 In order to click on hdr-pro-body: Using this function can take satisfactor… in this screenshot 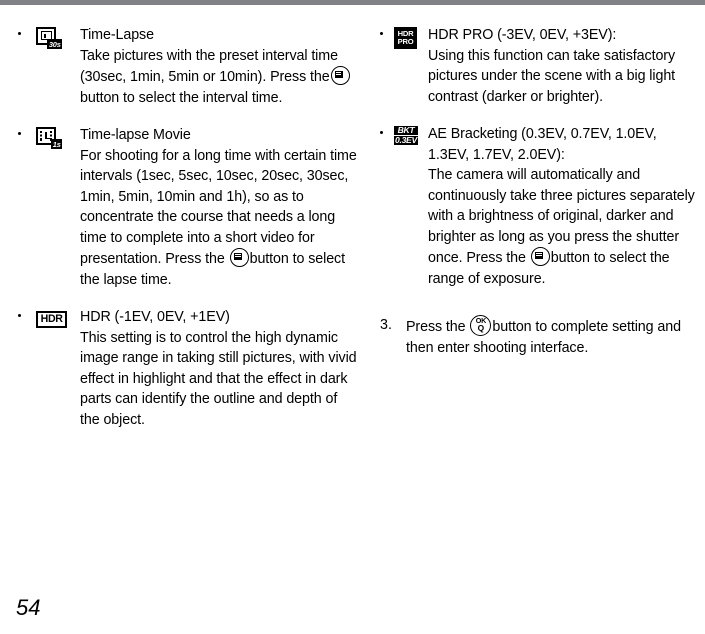, I will do `click(552, 76)`.